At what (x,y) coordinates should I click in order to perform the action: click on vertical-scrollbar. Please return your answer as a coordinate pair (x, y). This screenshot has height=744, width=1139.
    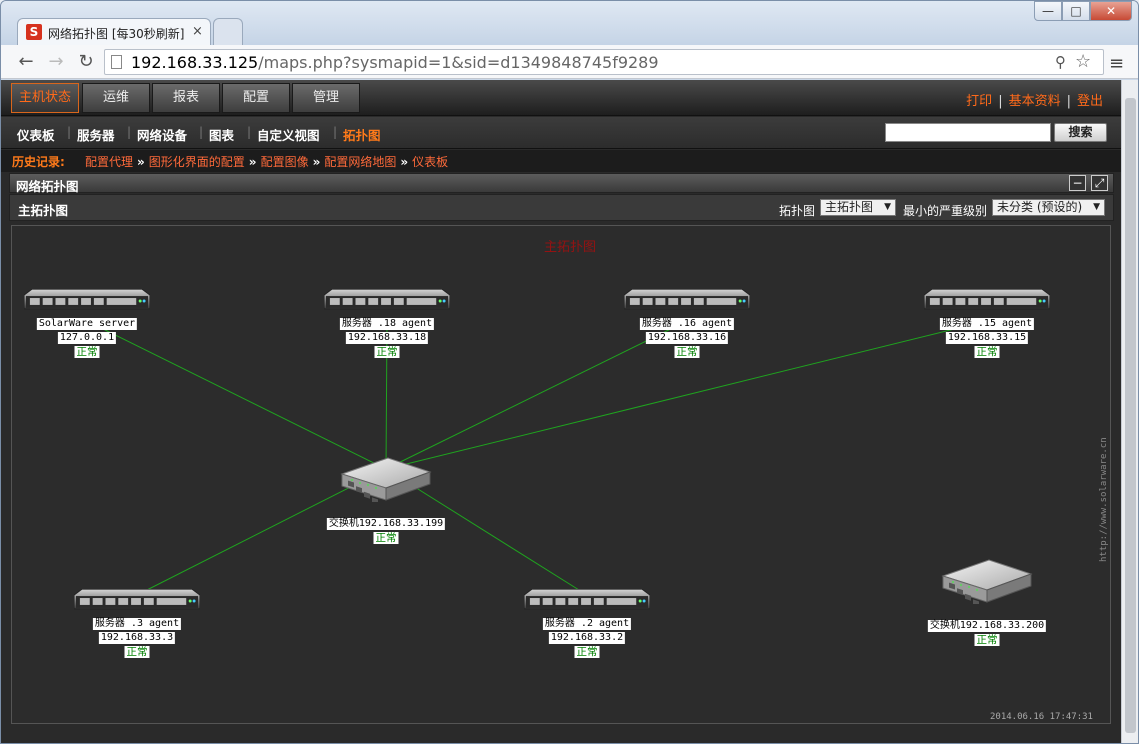
    Looking at the image, I should click on (1129, 411).